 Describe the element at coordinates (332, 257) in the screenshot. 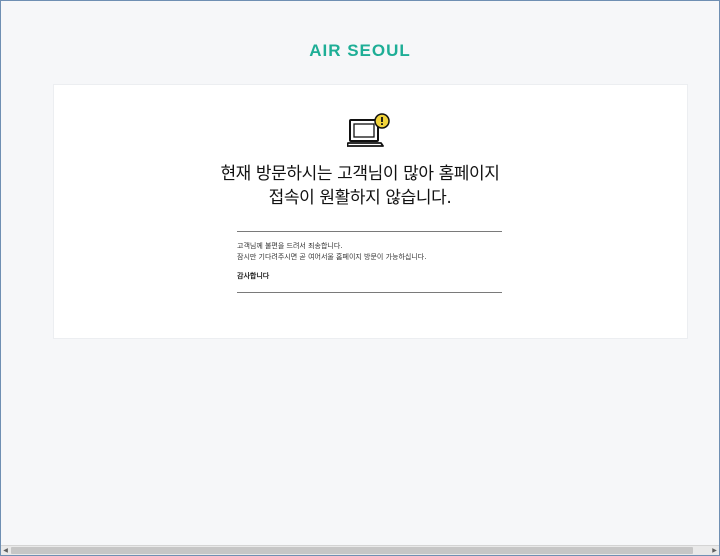

I see `message-line-2: 잠시만 기다려주시면 곧 여어서울 홈페이지 방문이 가능하십니다.` at that location.